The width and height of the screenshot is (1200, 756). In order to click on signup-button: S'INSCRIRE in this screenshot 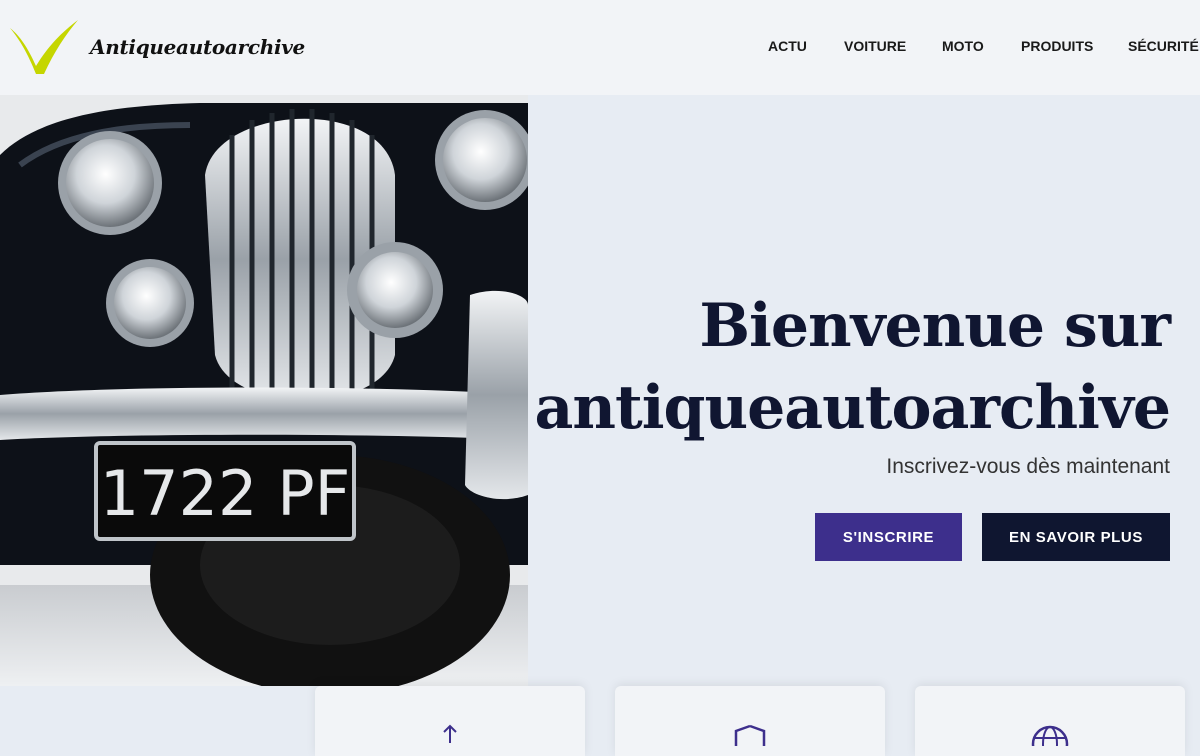, I will do `click(888, 537)`.